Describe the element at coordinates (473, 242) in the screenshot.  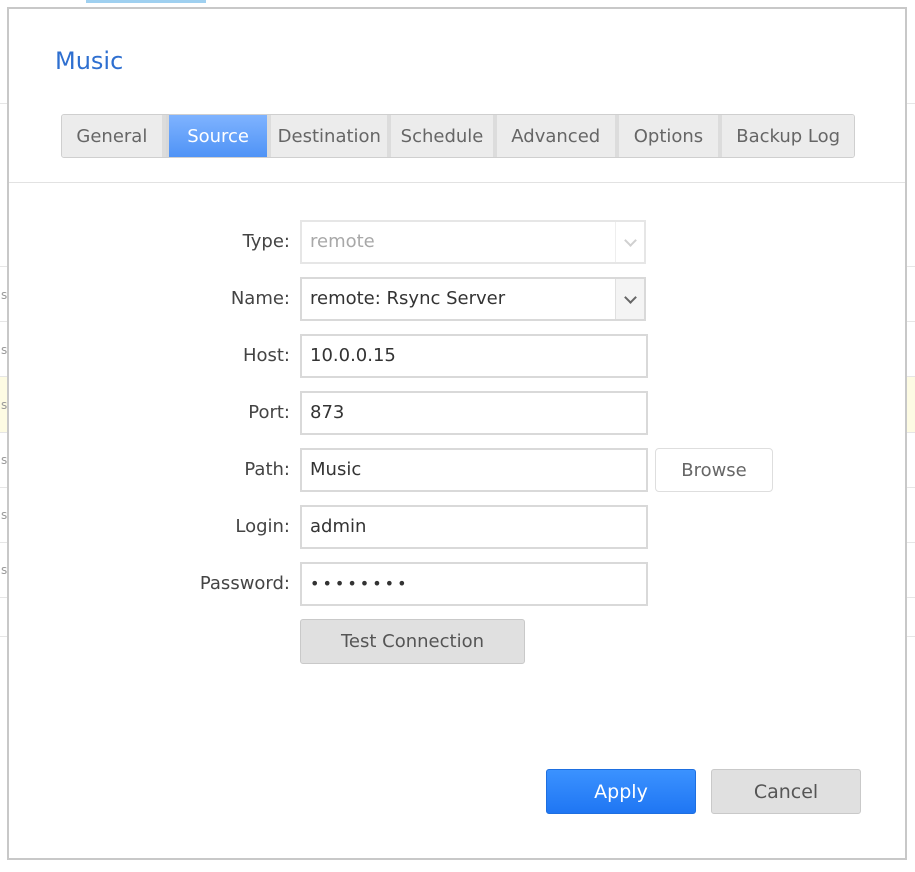
I see `type-select: remote` at that location.